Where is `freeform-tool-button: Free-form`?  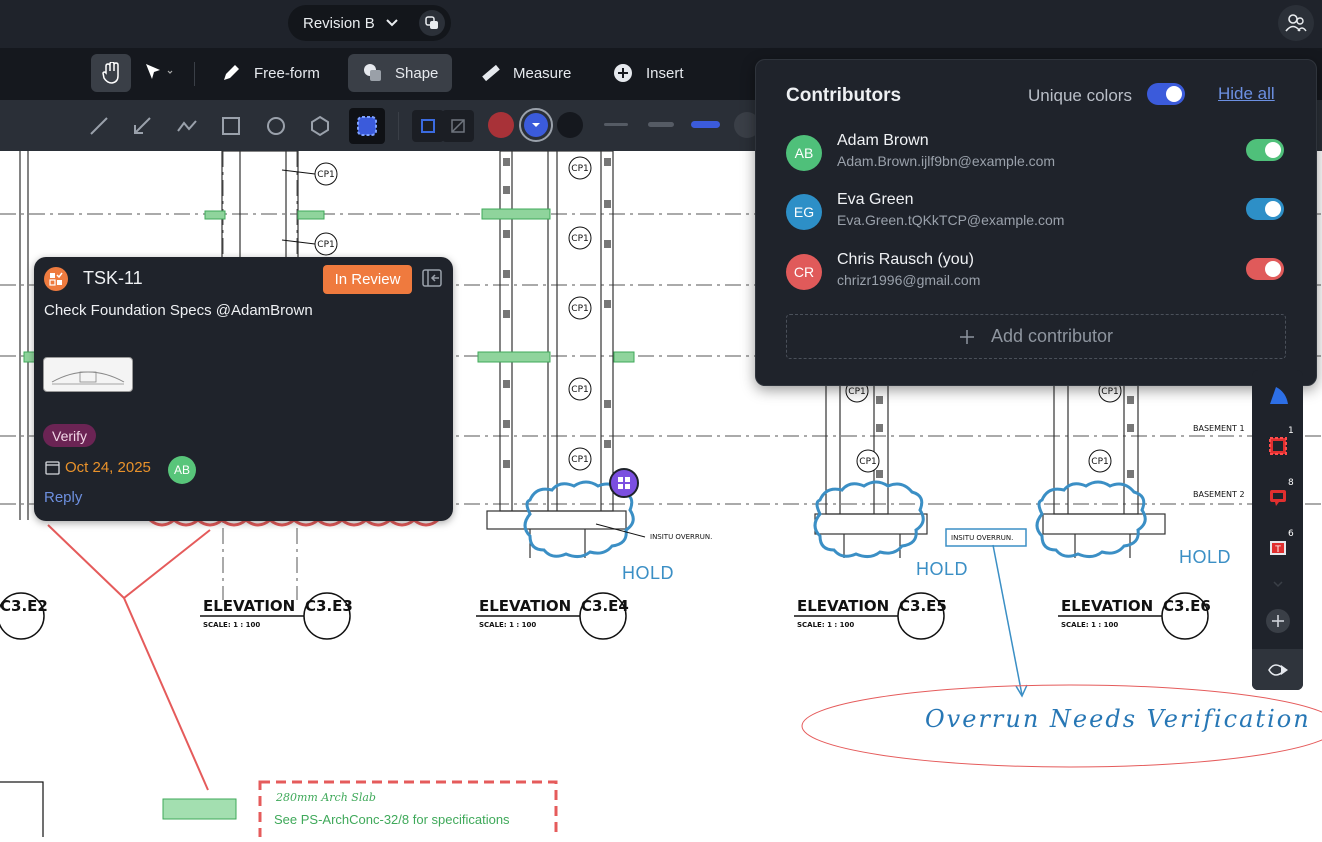 freeform-tool-button: Free-form is located at coordinates (270, 73).